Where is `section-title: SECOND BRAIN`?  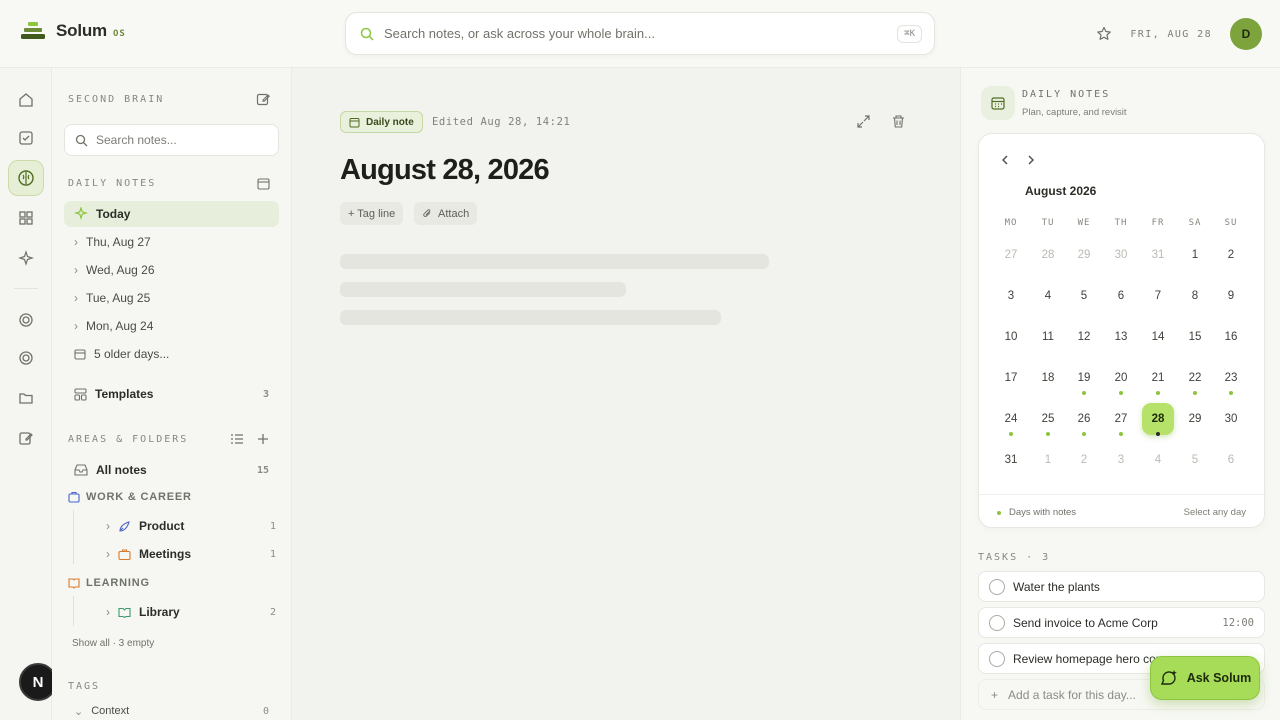 section-title: SECOND BRAIN is located at coordinates (116, 99).